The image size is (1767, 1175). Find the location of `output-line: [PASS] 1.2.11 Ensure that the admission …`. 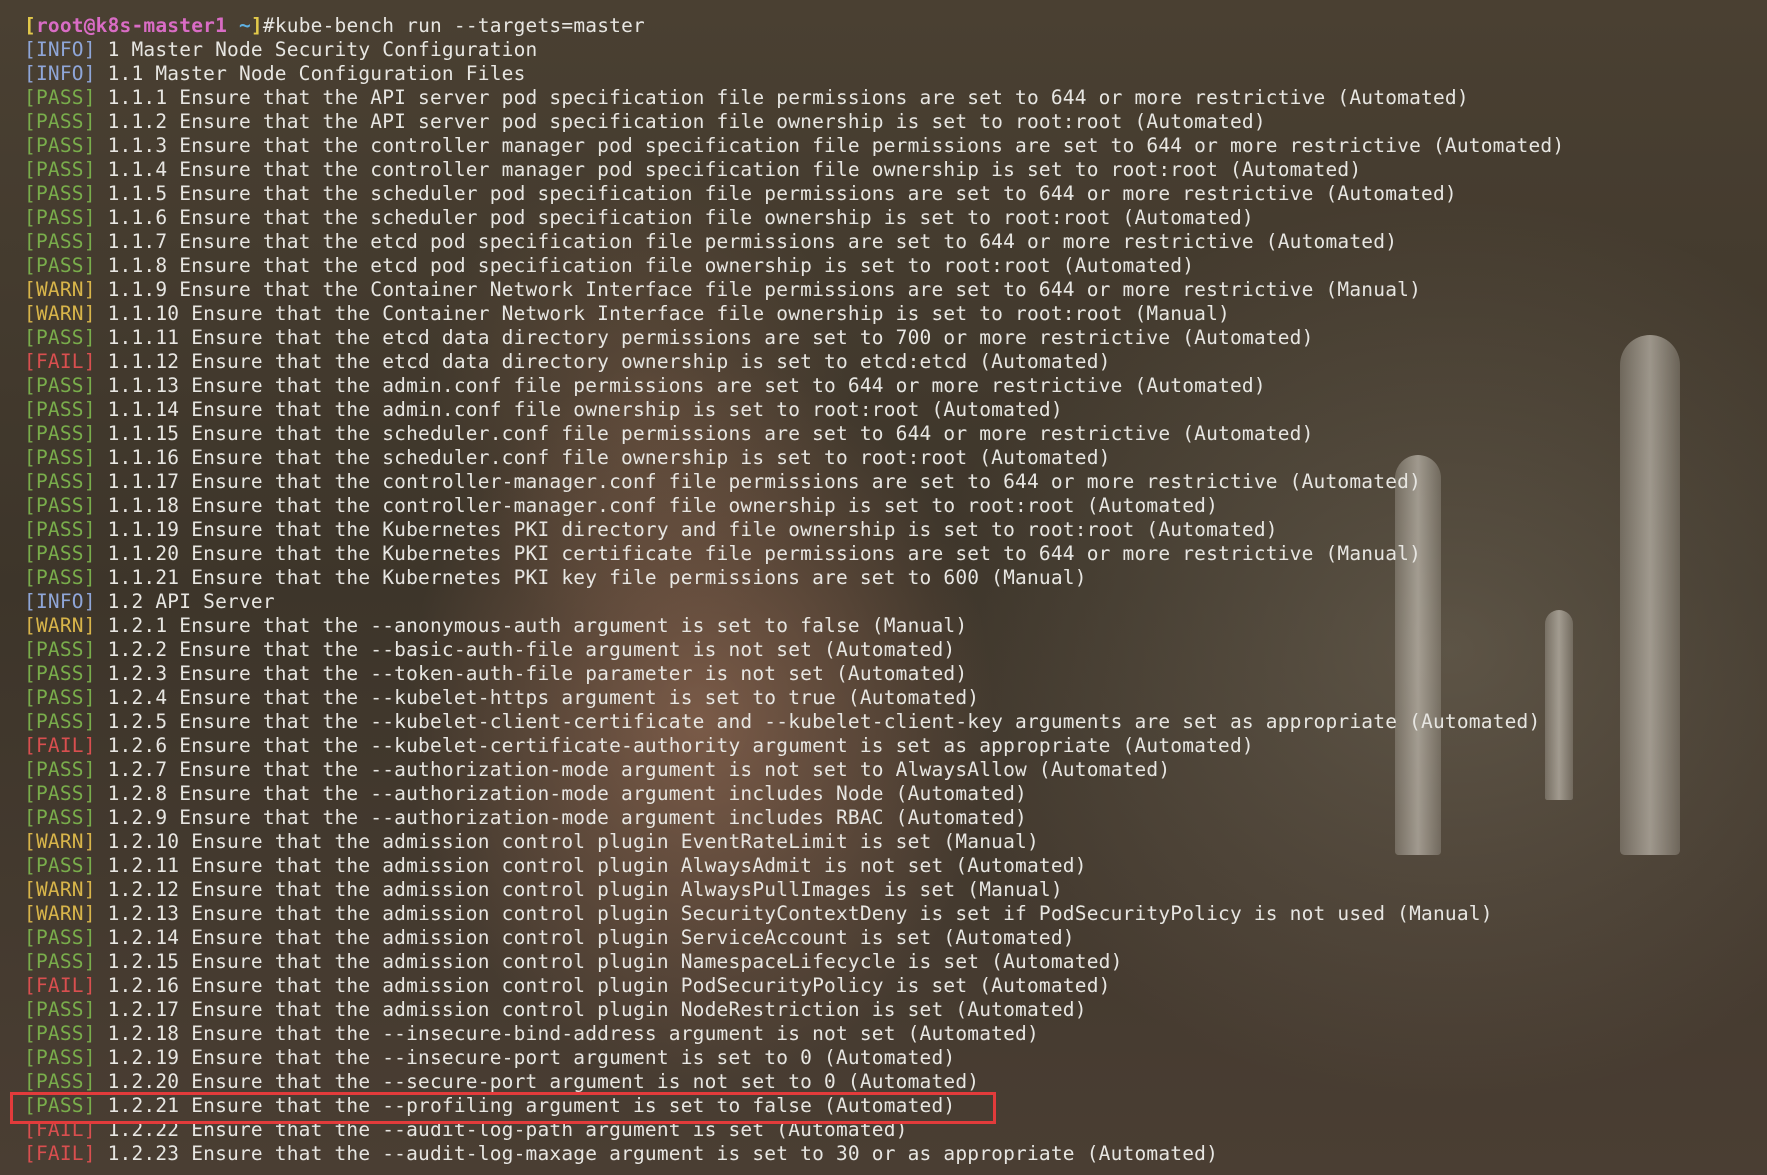

output-line: [PASS] 1.2.11 Ensure that the admission … is located at coordinates (555, 865).